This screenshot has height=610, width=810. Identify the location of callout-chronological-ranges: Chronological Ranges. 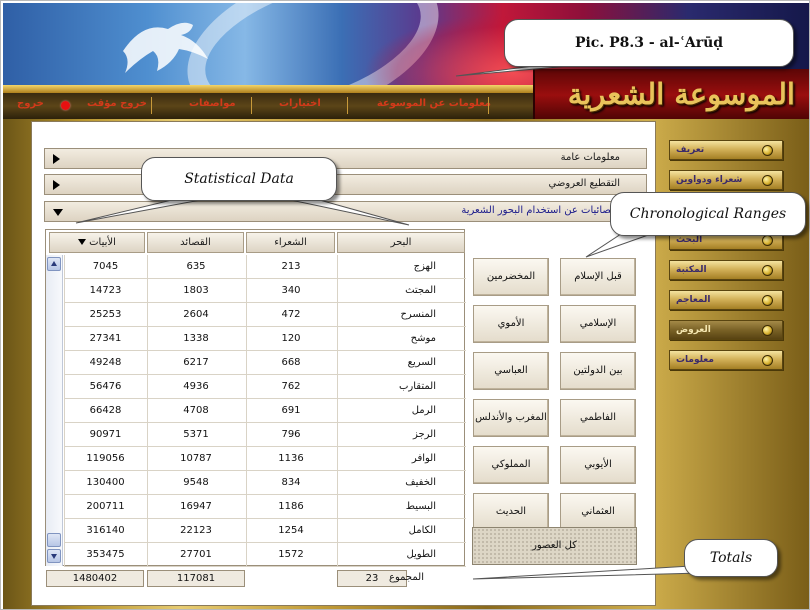
(708, 214).